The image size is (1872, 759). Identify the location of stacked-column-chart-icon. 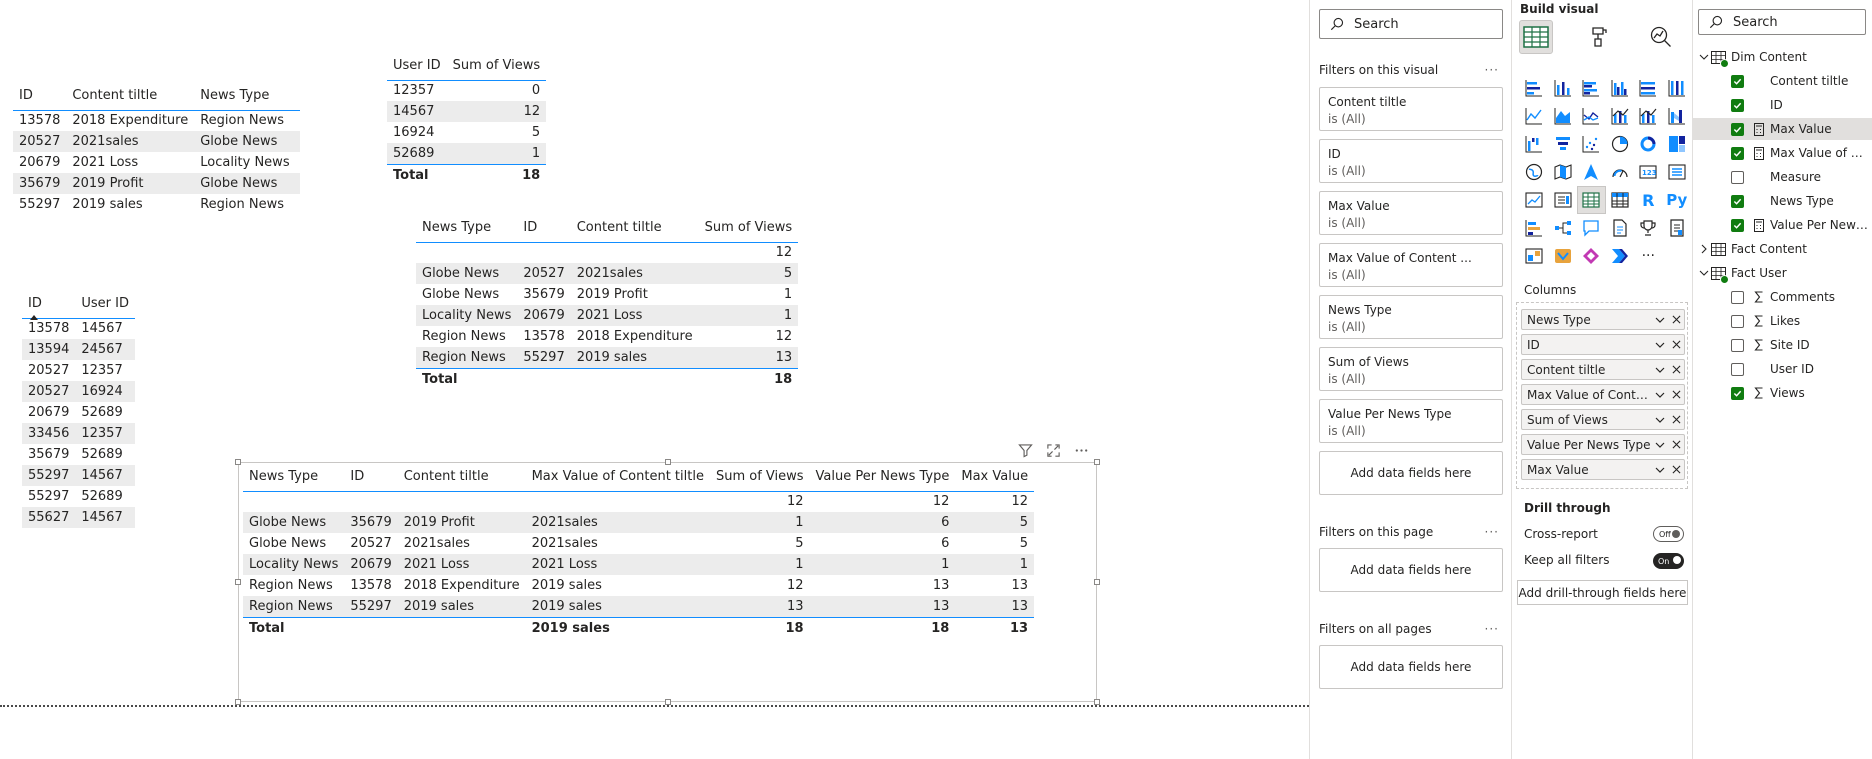
(1563, 88).